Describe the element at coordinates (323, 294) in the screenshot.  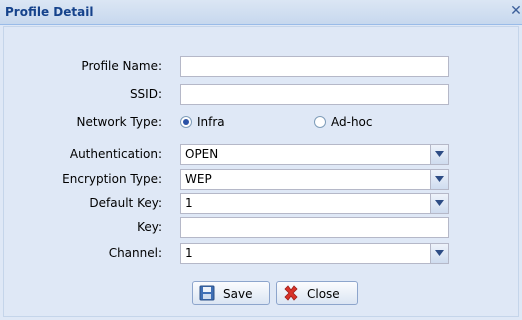
I see `close-button-label: Close` at that location.